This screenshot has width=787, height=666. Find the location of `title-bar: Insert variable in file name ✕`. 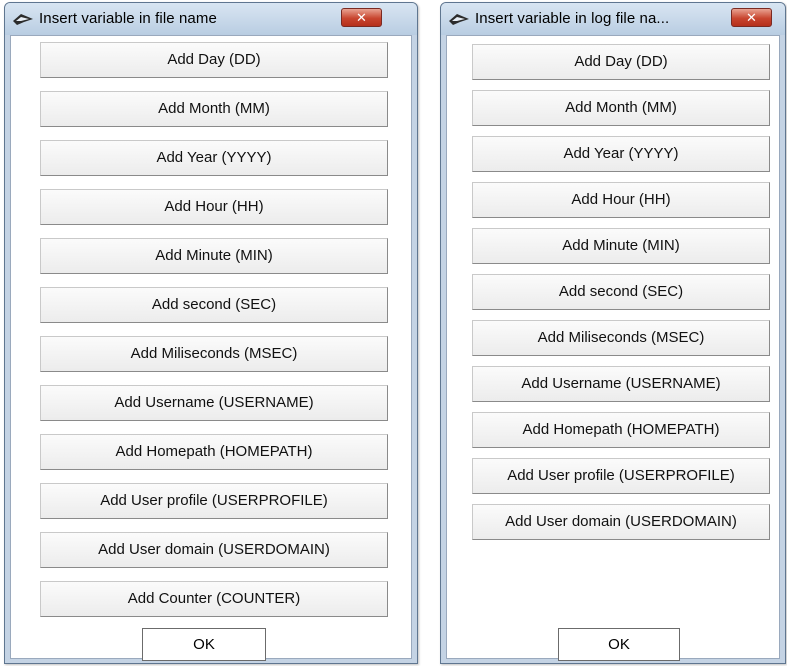

title-bar: Insert variable in file name ✕ is located at coordinates (211, 19).